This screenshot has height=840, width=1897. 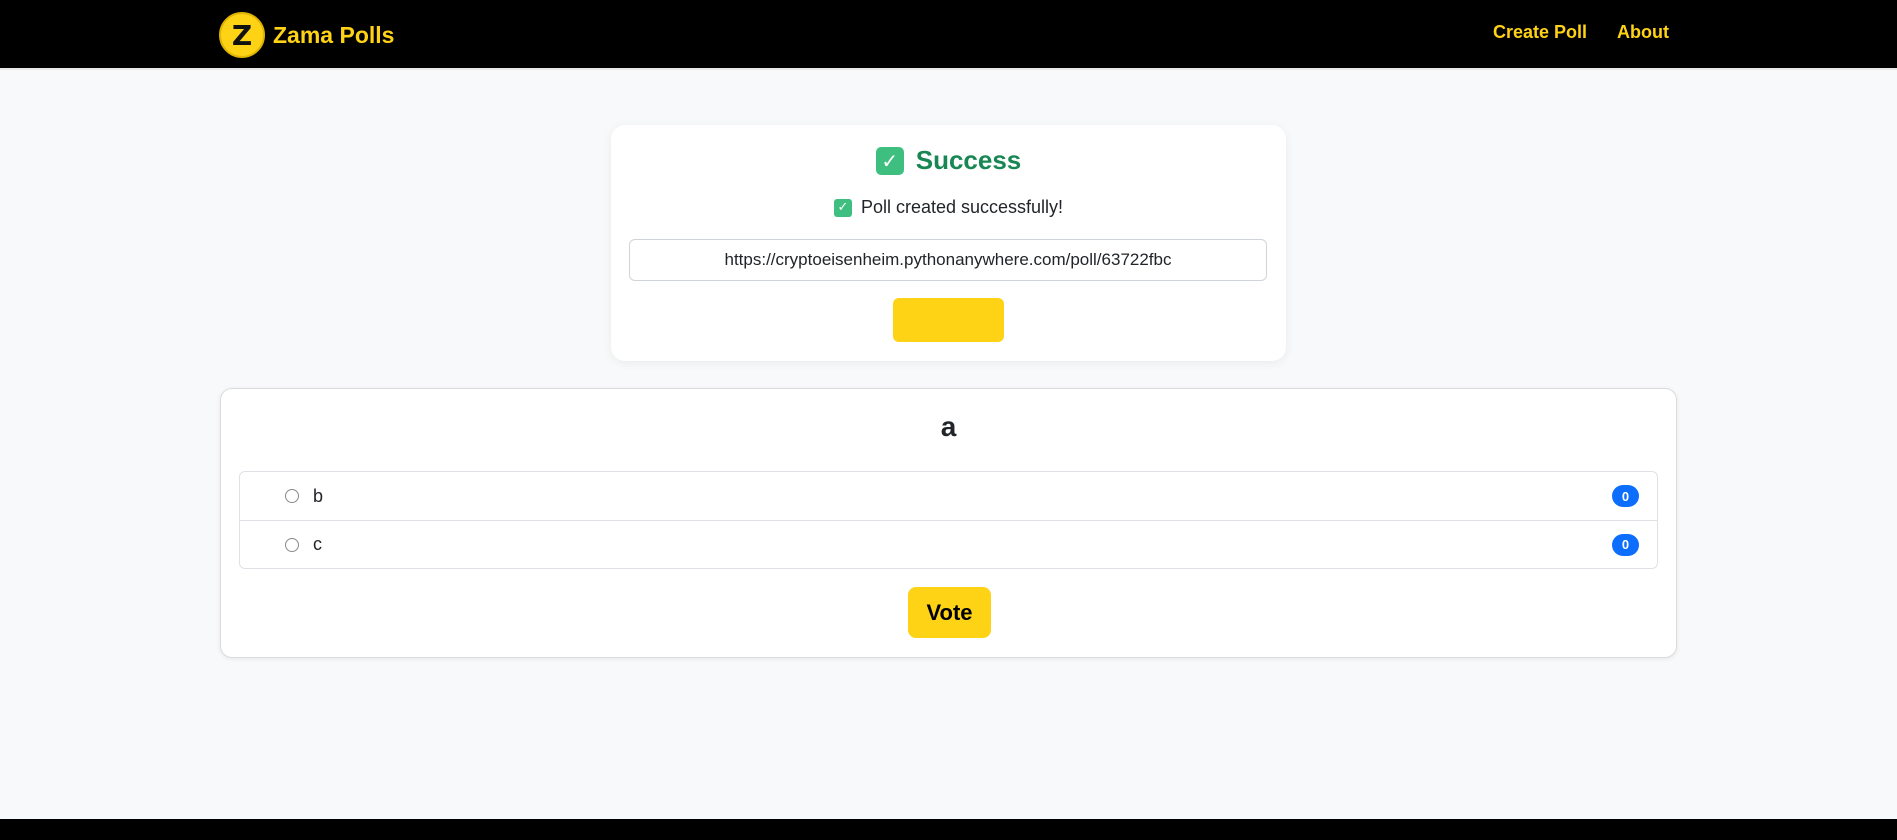 I want to click on footer-bar, so click(x=948, y=829).